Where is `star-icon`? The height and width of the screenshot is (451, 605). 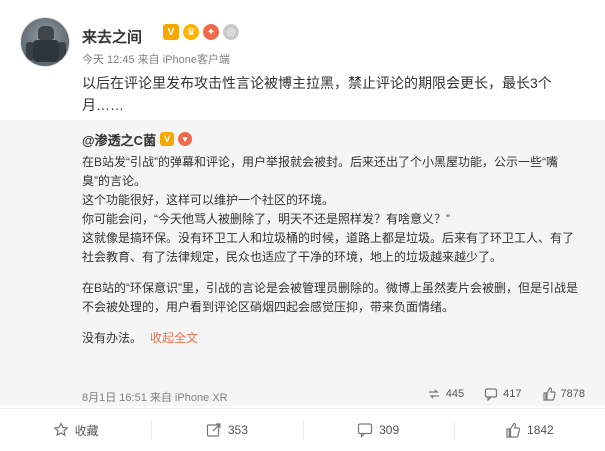 star-icon is located at coordinates (61, 429).